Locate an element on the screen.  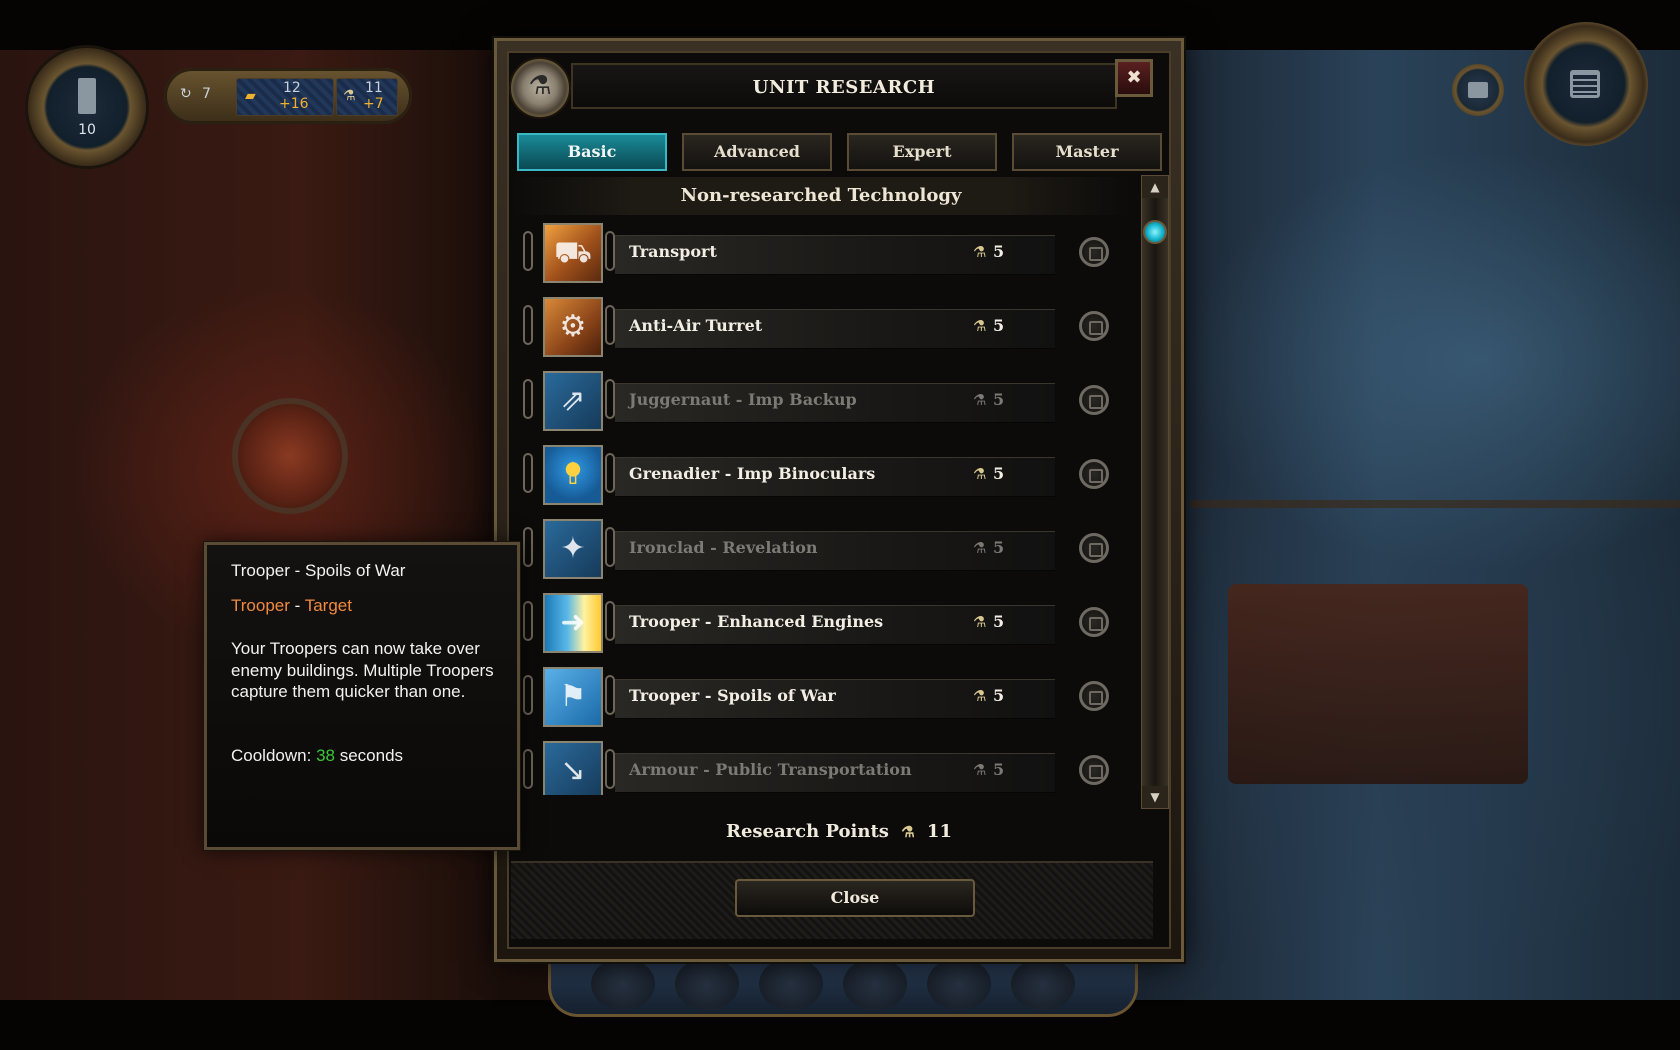
menu-list-icon is located at coordinates (1585, 84).